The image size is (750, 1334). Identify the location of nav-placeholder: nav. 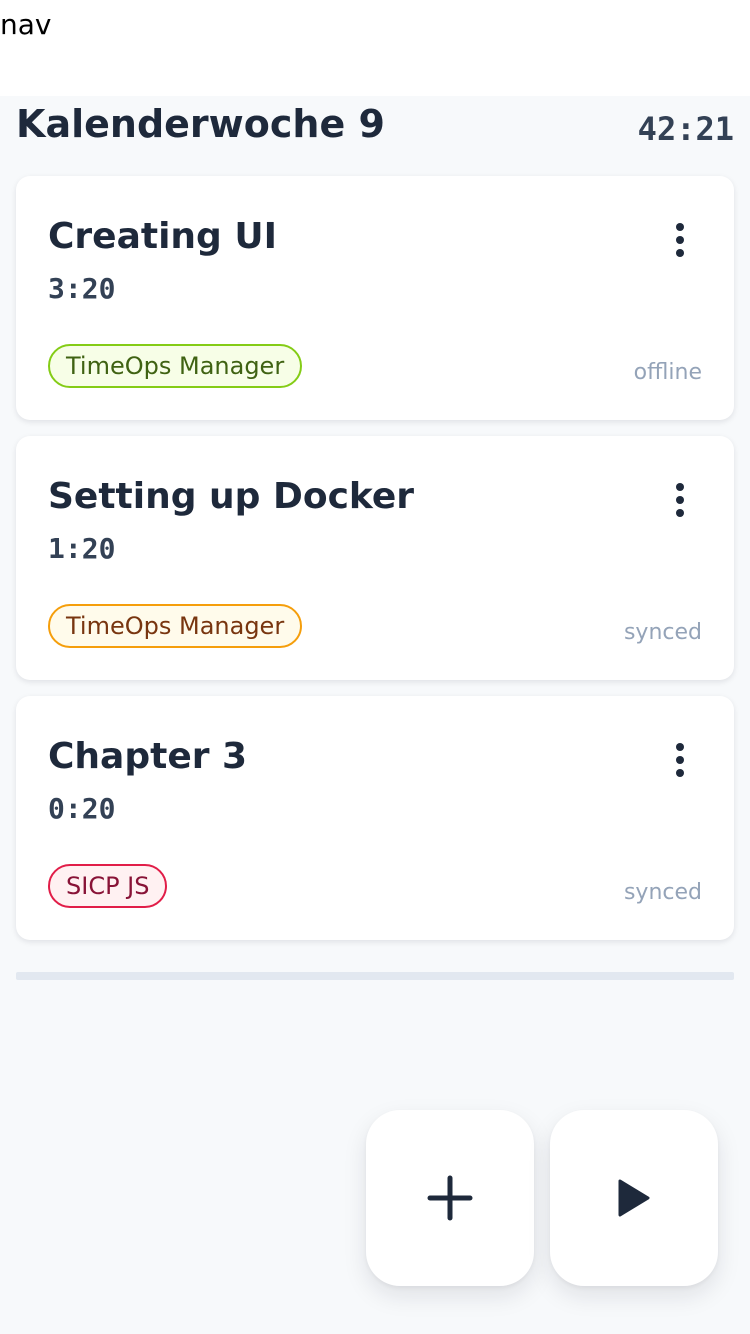
(375, 48).